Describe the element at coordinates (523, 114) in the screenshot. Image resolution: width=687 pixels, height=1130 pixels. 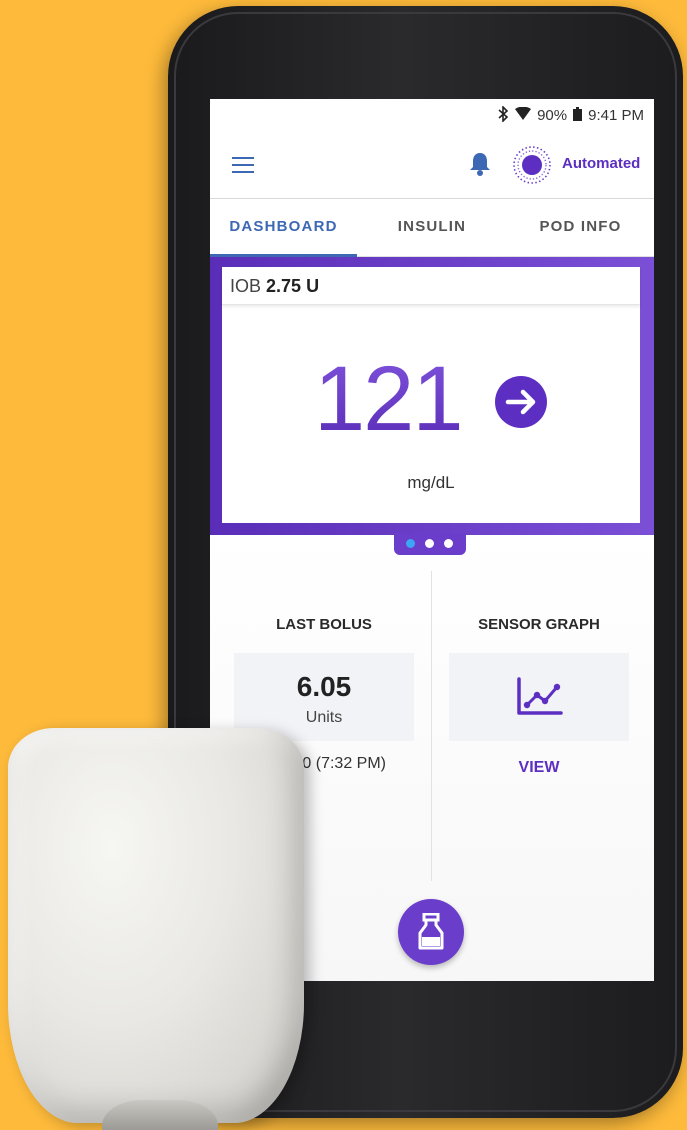
I see `wifi-icon` at that location.